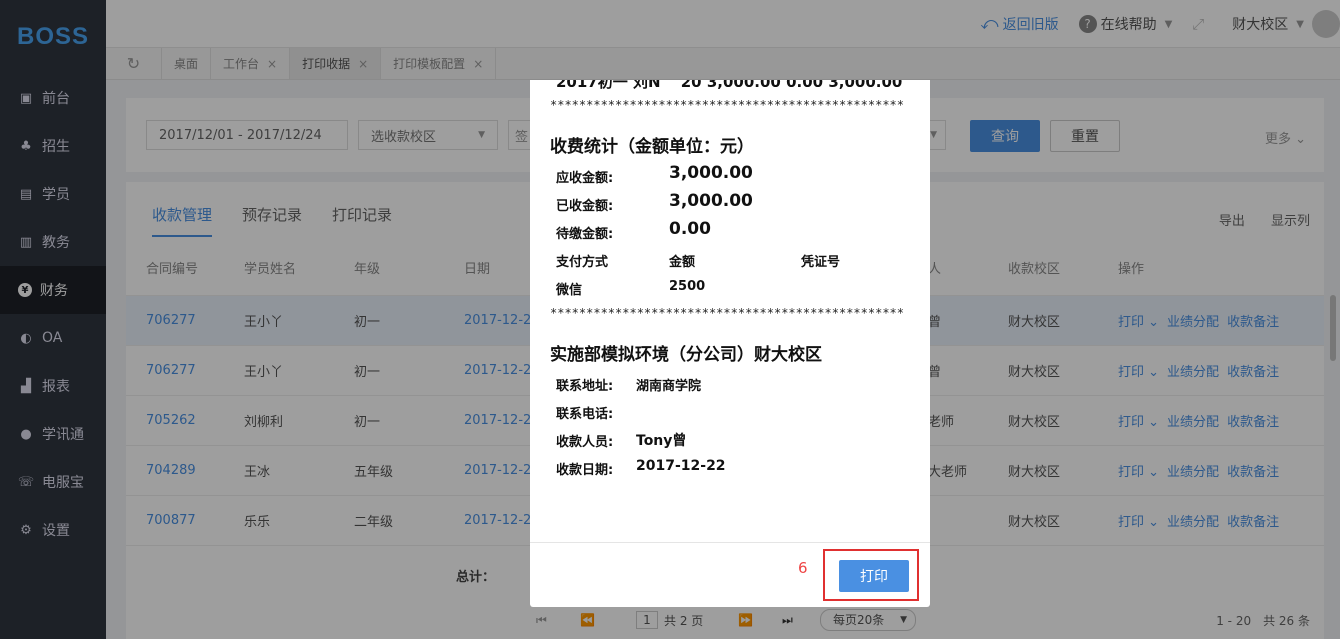 The width and height of the screenshot is (1340, 639). I want to click on pay-method-header: 支付方式, so click(582, 262).